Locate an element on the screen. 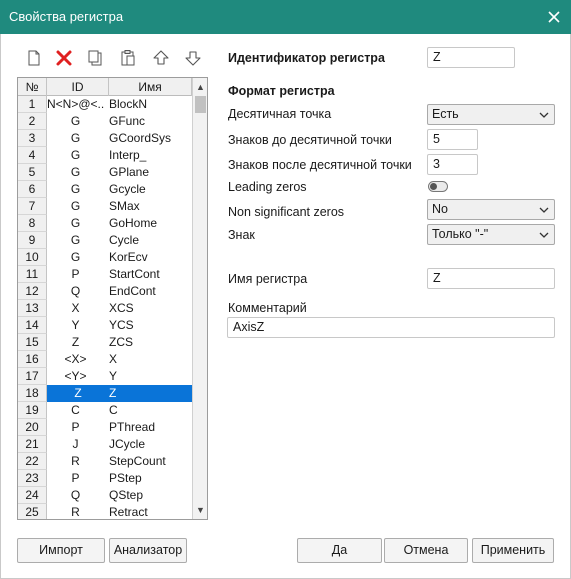  row-id: <Y> is located at coordinates (75, 376).